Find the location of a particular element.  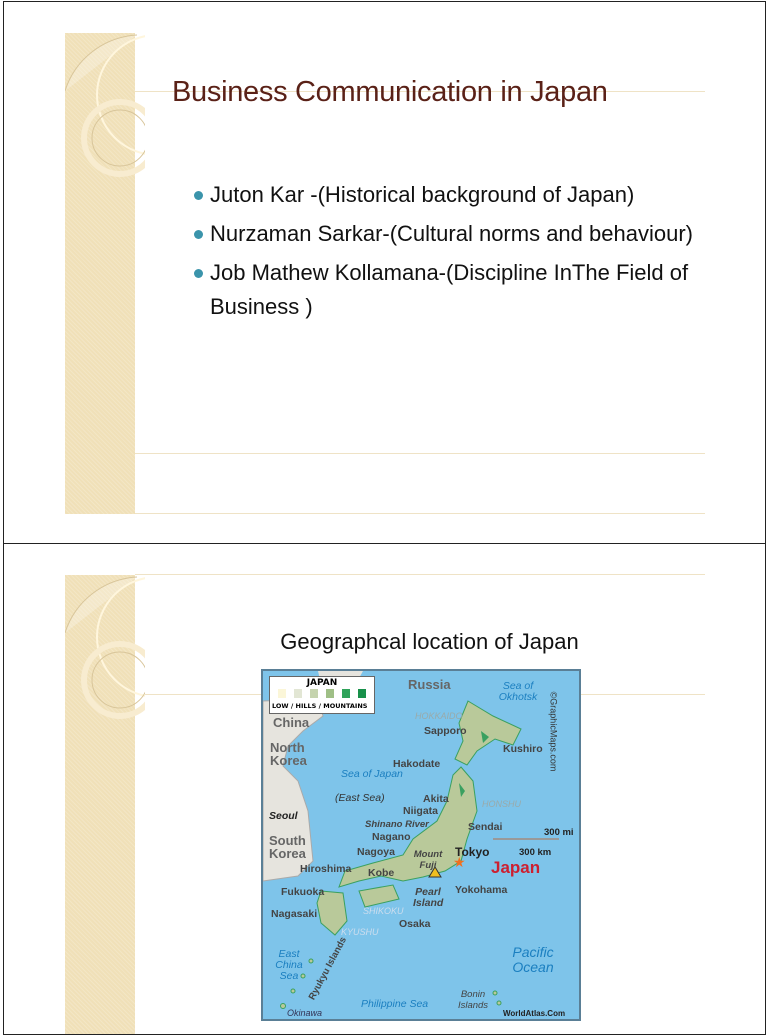

map-label: Nagano is located at coordinates (391, 837).